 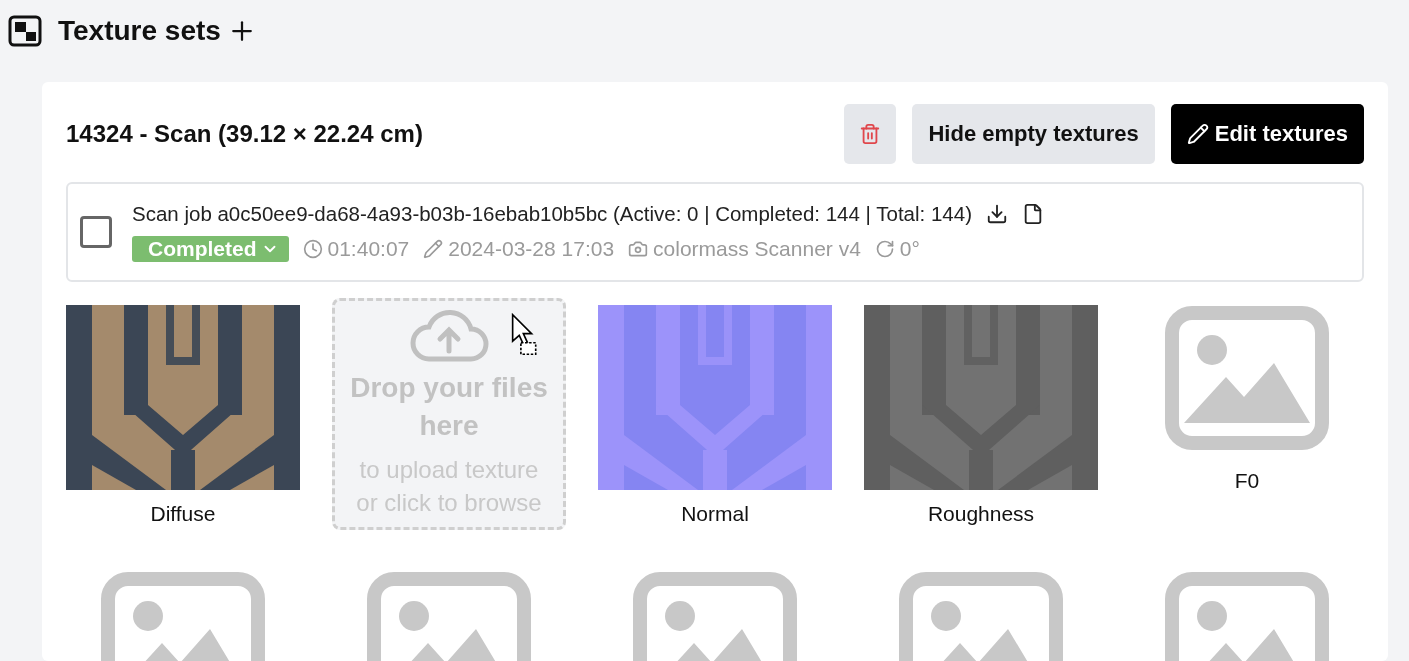 What do you see at coordinates (312, 249) in the screenshot?
I see `clock-icon` at bounding box center [312, 249].